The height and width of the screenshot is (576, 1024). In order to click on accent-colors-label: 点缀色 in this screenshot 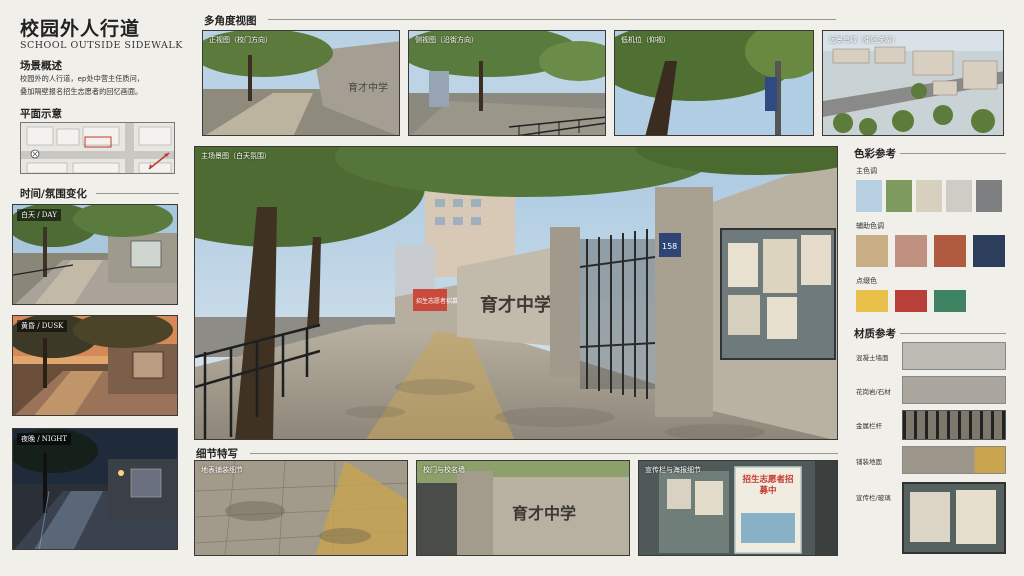, I will do `click(866, 281)`.